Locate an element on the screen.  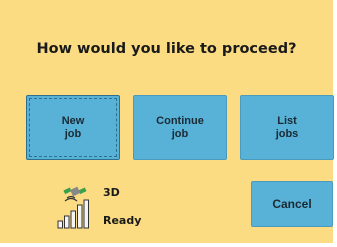
satellite-signal-icon is located at coordinates (73, 207).